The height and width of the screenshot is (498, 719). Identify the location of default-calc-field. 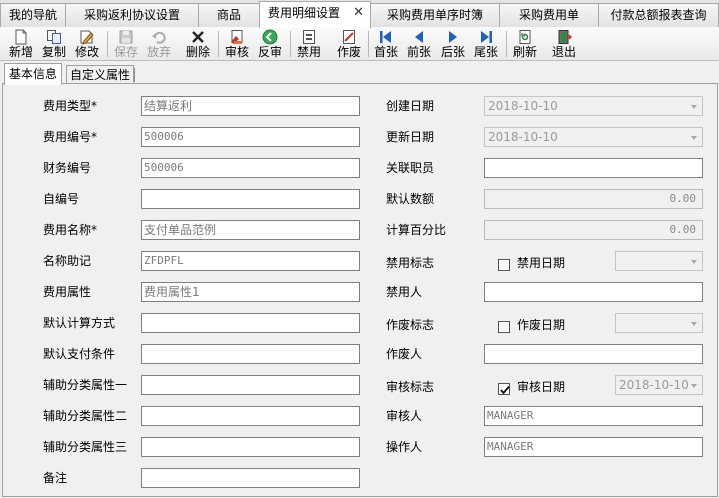
(250, 323).